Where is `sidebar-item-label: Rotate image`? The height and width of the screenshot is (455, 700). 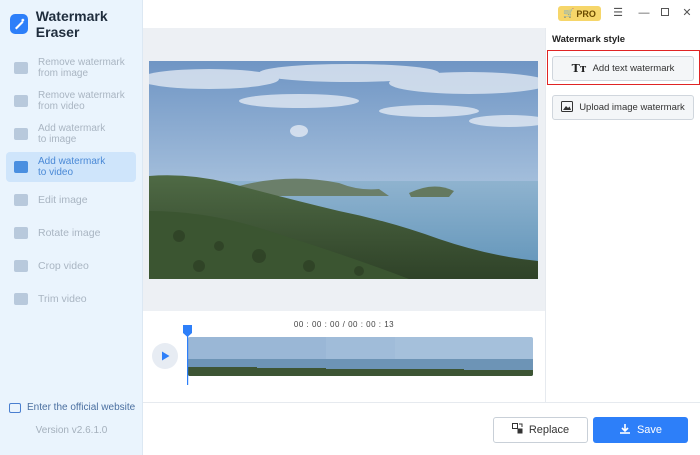 sidebar-item-label: Rotate image is located at coordinates (69, 232).